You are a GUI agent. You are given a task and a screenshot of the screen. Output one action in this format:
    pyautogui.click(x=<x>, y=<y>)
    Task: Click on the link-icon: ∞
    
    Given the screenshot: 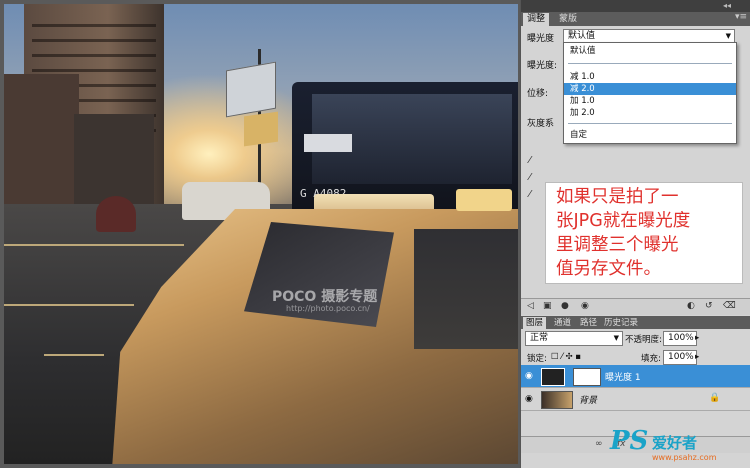 What is the action you would take?
    pyautogui.click(x=599, y=444)
    